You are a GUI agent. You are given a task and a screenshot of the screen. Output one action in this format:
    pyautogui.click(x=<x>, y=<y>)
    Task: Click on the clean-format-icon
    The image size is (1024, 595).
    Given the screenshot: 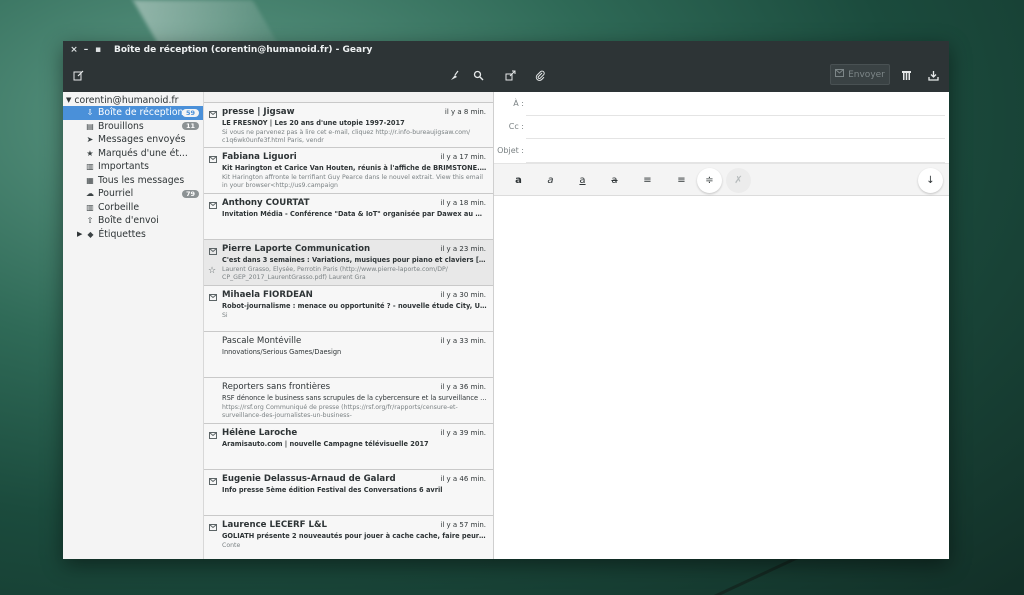 What is the action you would take?
    pyautogui.click(x=454, y=75)
    